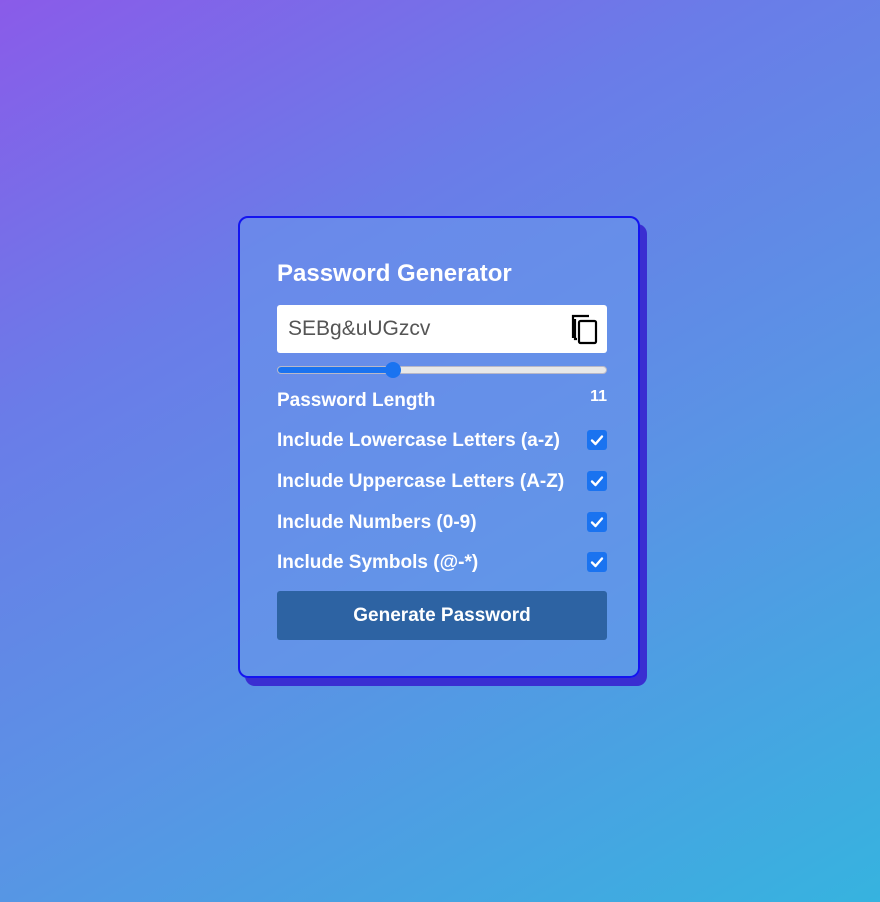  What do you see at coordinates (597, 481) in the screenshot?
I see `uppercase-checkbox` at bounding box center [597, 481].